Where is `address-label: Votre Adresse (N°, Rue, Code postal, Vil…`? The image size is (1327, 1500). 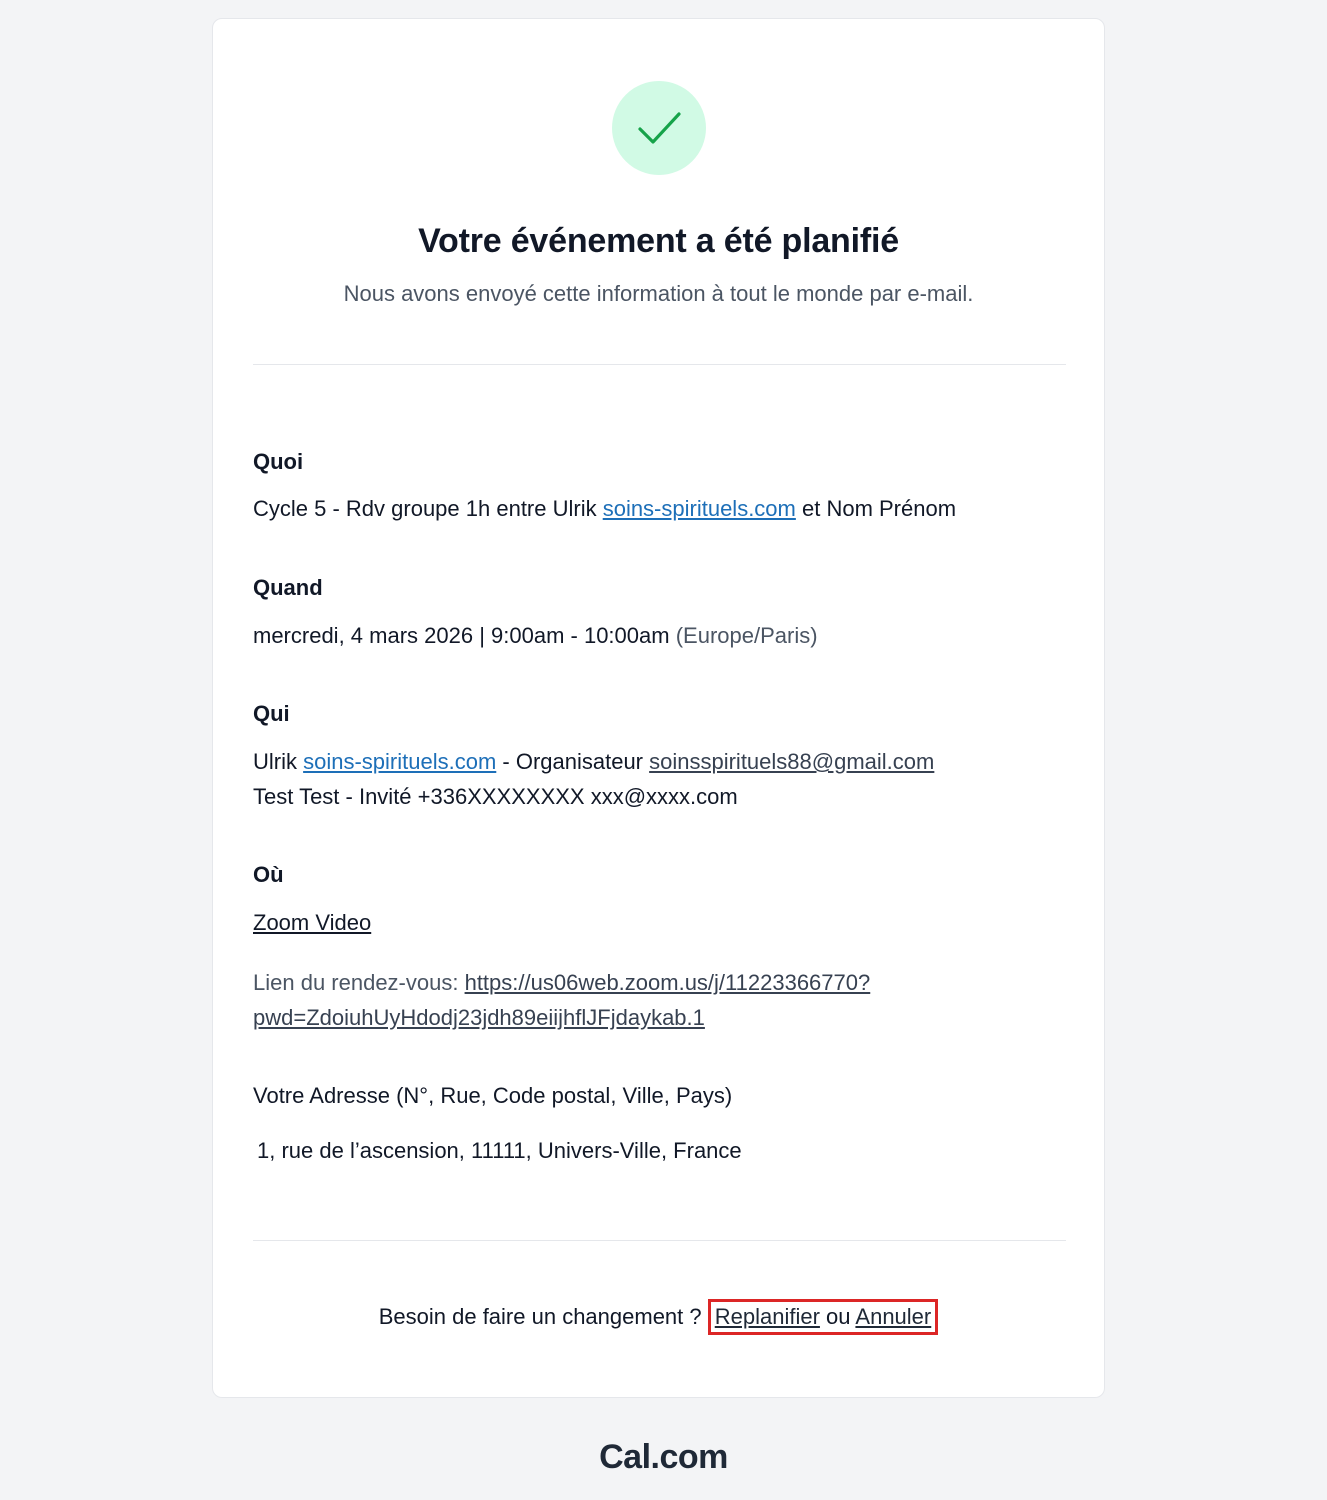
address-label: Votre Adresse (N°, Rue, Code postal, Vil… is located at coordinates (493, 1095).